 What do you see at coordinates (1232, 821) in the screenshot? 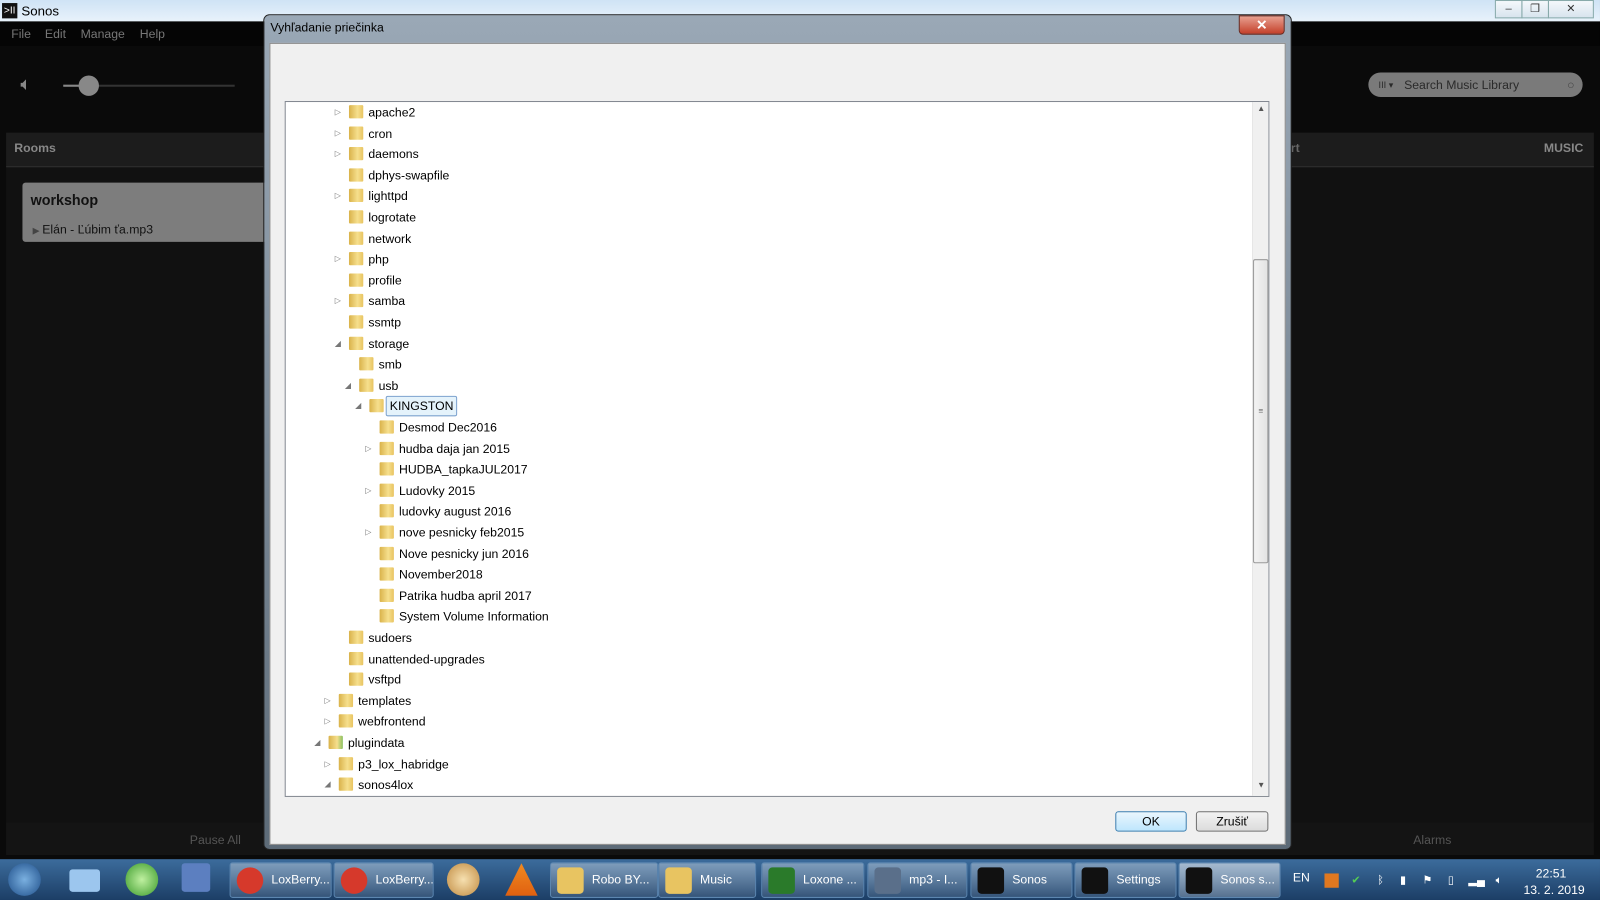
I see `cancel-button: Zrušiť` at bounding box center [1232, 821].